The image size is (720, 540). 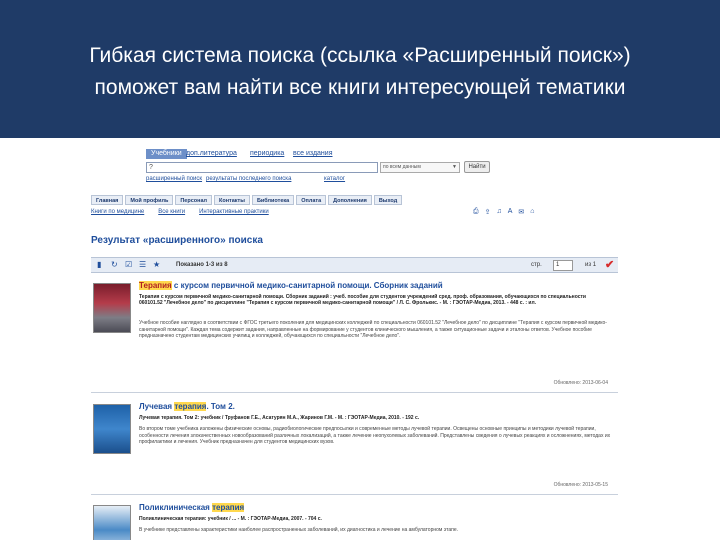 What do you see at coordinates (176, 507) in the screenshot?
I see `title-prefix: Поликлиническая` at bounding box center [176, 507].